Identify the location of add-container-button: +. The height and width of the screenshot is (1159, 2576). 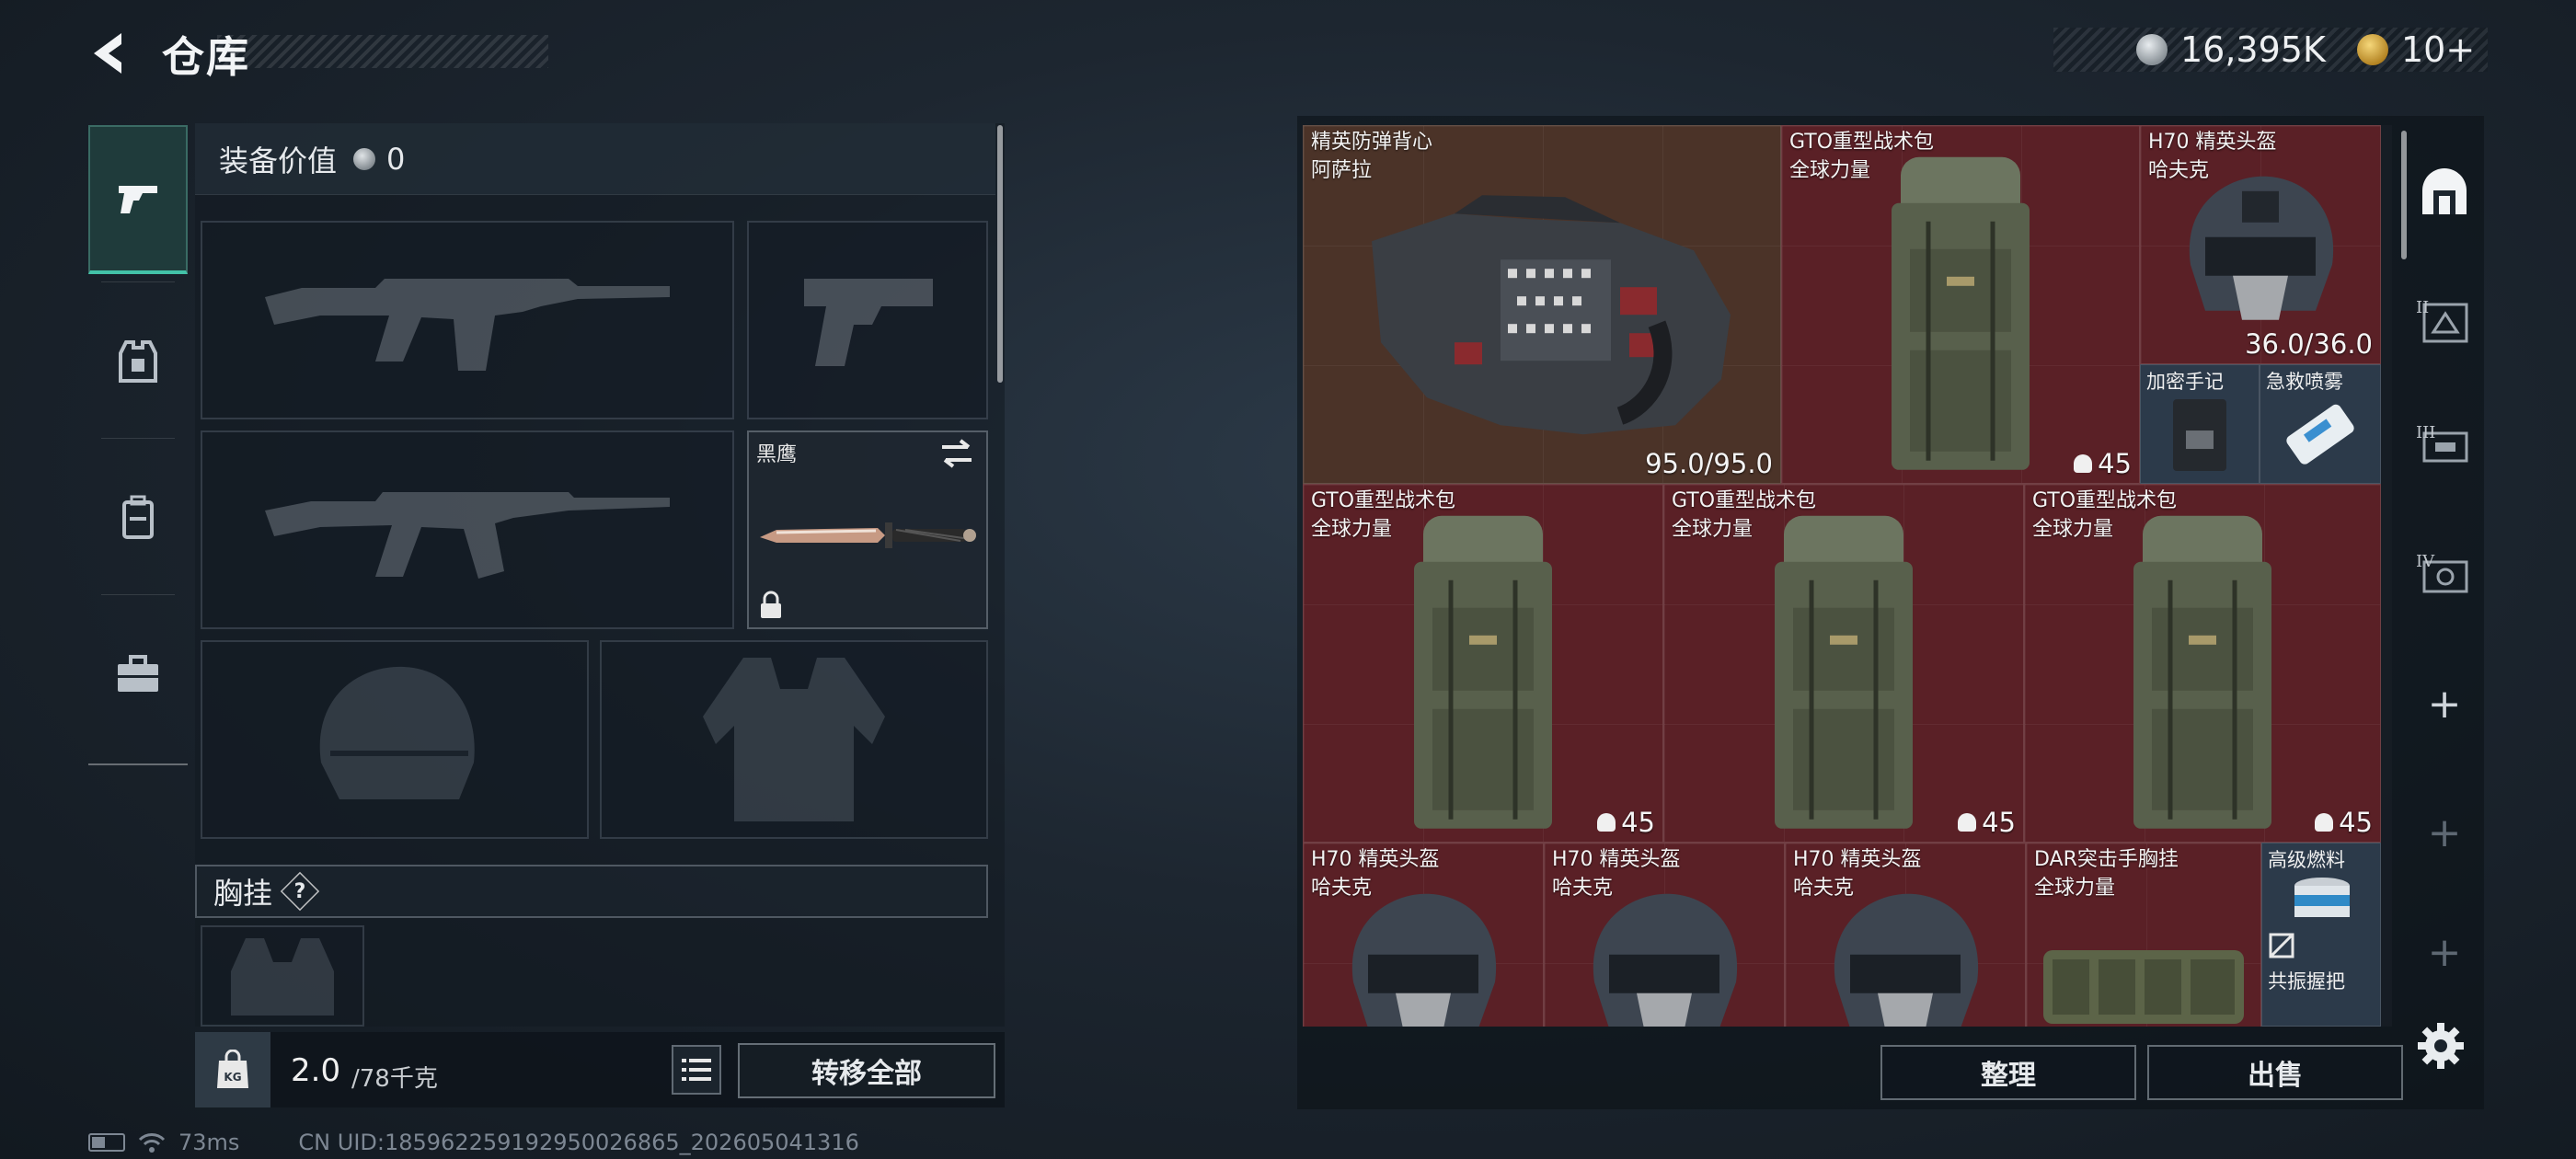
(2444, 703).